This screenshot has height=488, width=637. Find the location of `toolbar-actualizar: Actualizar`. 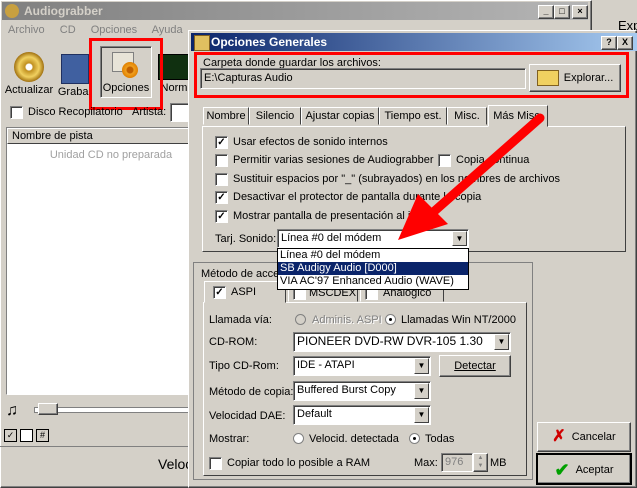

toolbar-actualizar: Actualizar is located at coordinates (29, 73).